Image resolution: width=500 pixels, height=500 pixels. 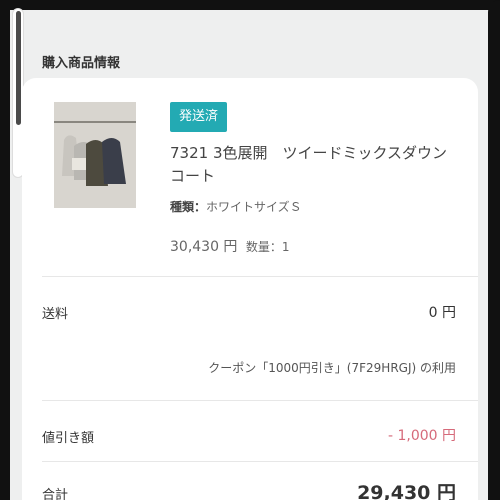 What do you see at coordinates (18, 68) in the screenshot?
I see `scrollbar-thumb` at bounding box center [18, 68].